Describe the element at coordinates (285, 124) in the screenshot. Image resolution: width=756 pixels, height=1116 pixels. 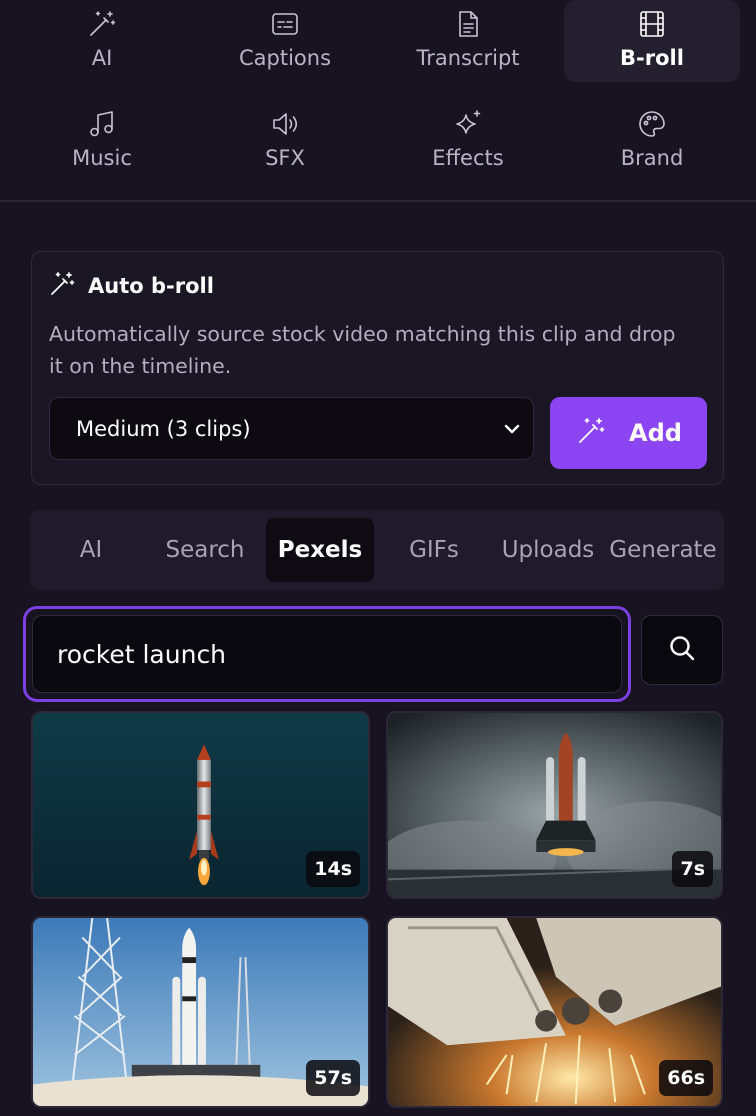
I see `speaker-icon` at that location.